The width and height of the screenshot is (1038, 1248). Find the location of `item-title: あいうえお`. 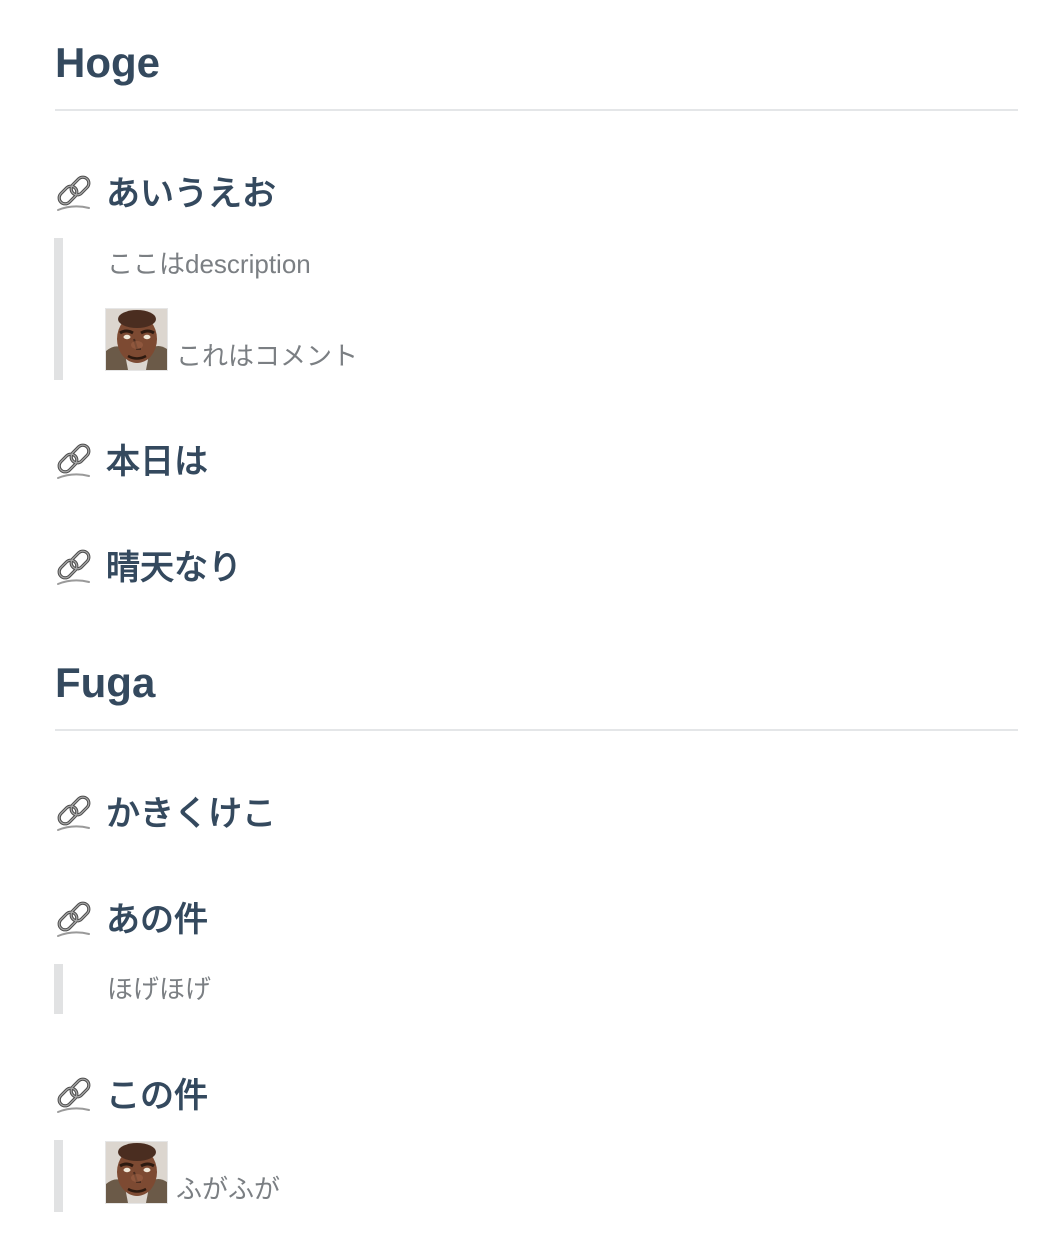

item-title: あいうえお is located at coordinates (191, 194).